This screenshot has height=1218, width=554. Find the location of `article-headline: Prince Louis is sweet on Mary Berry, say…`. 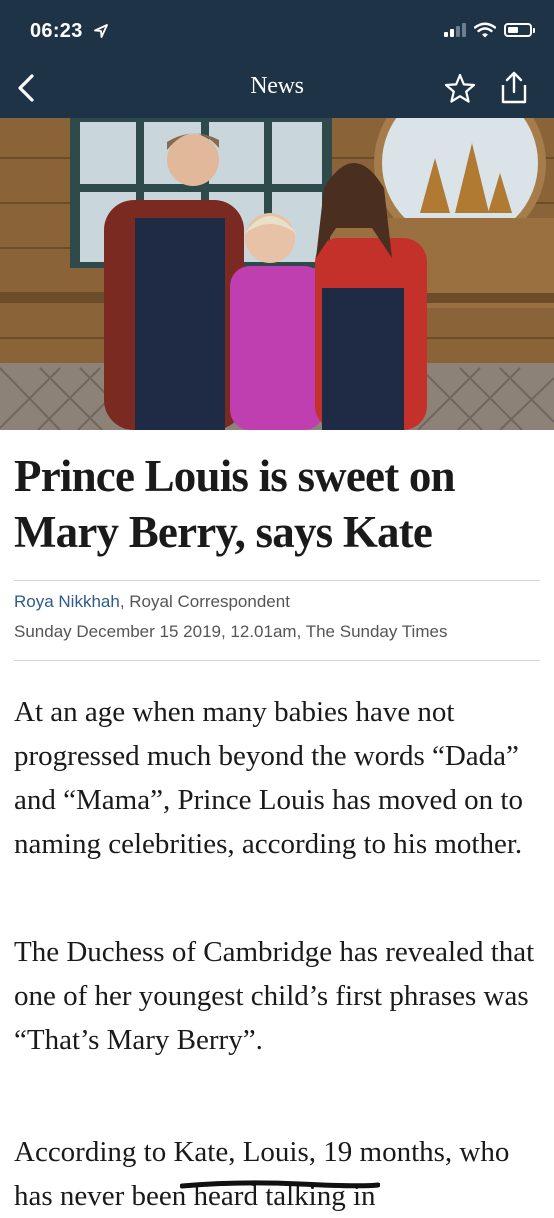

article-headline: Prince Louis is sweet on Mary Berry, say… is located at coordinates (235, 504).